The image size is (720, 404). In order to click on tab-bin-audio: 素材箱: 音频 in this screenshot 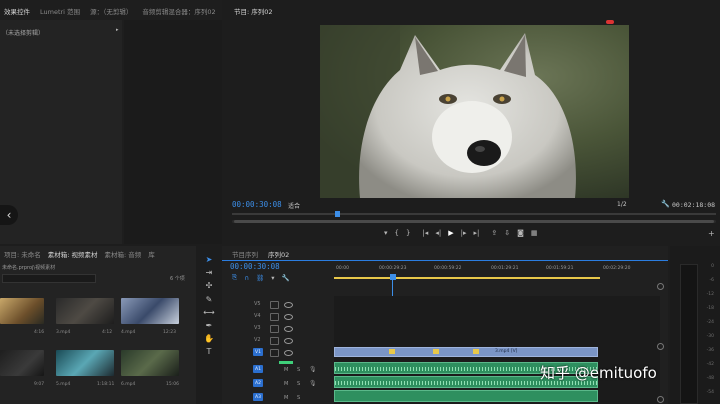, I will do `click(123, 254)`.